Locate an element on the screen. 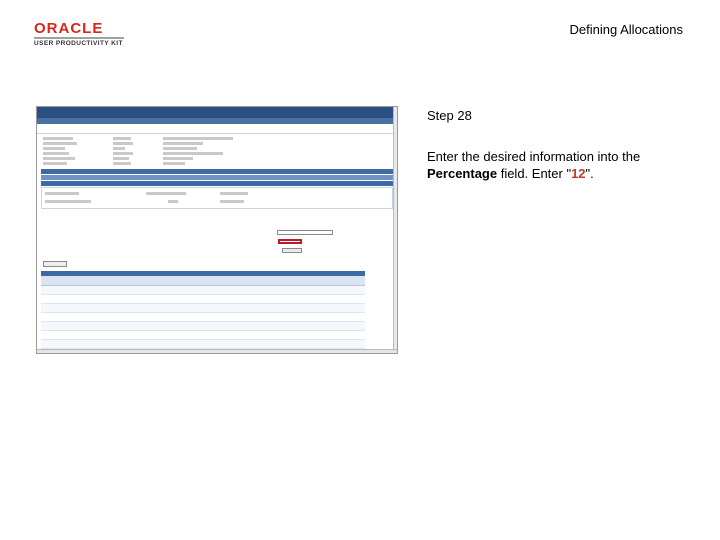 This screenshot has width=720, height=540. app-toolbar is located at coordinates (217, 127).